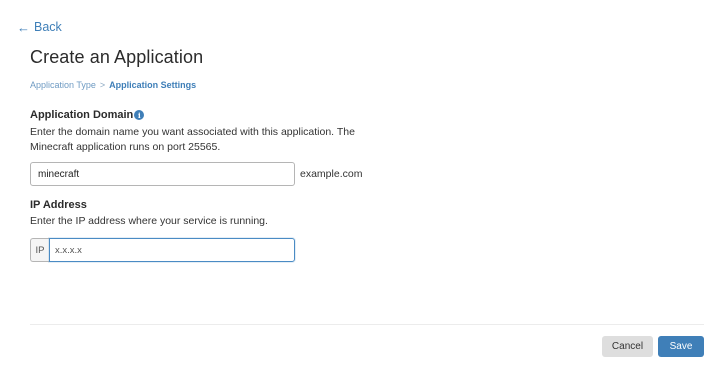 The width and height of the screenshot is (715, 371). I want to click on breadcrumb-application-settings: Application Settings, so click(153, 85).